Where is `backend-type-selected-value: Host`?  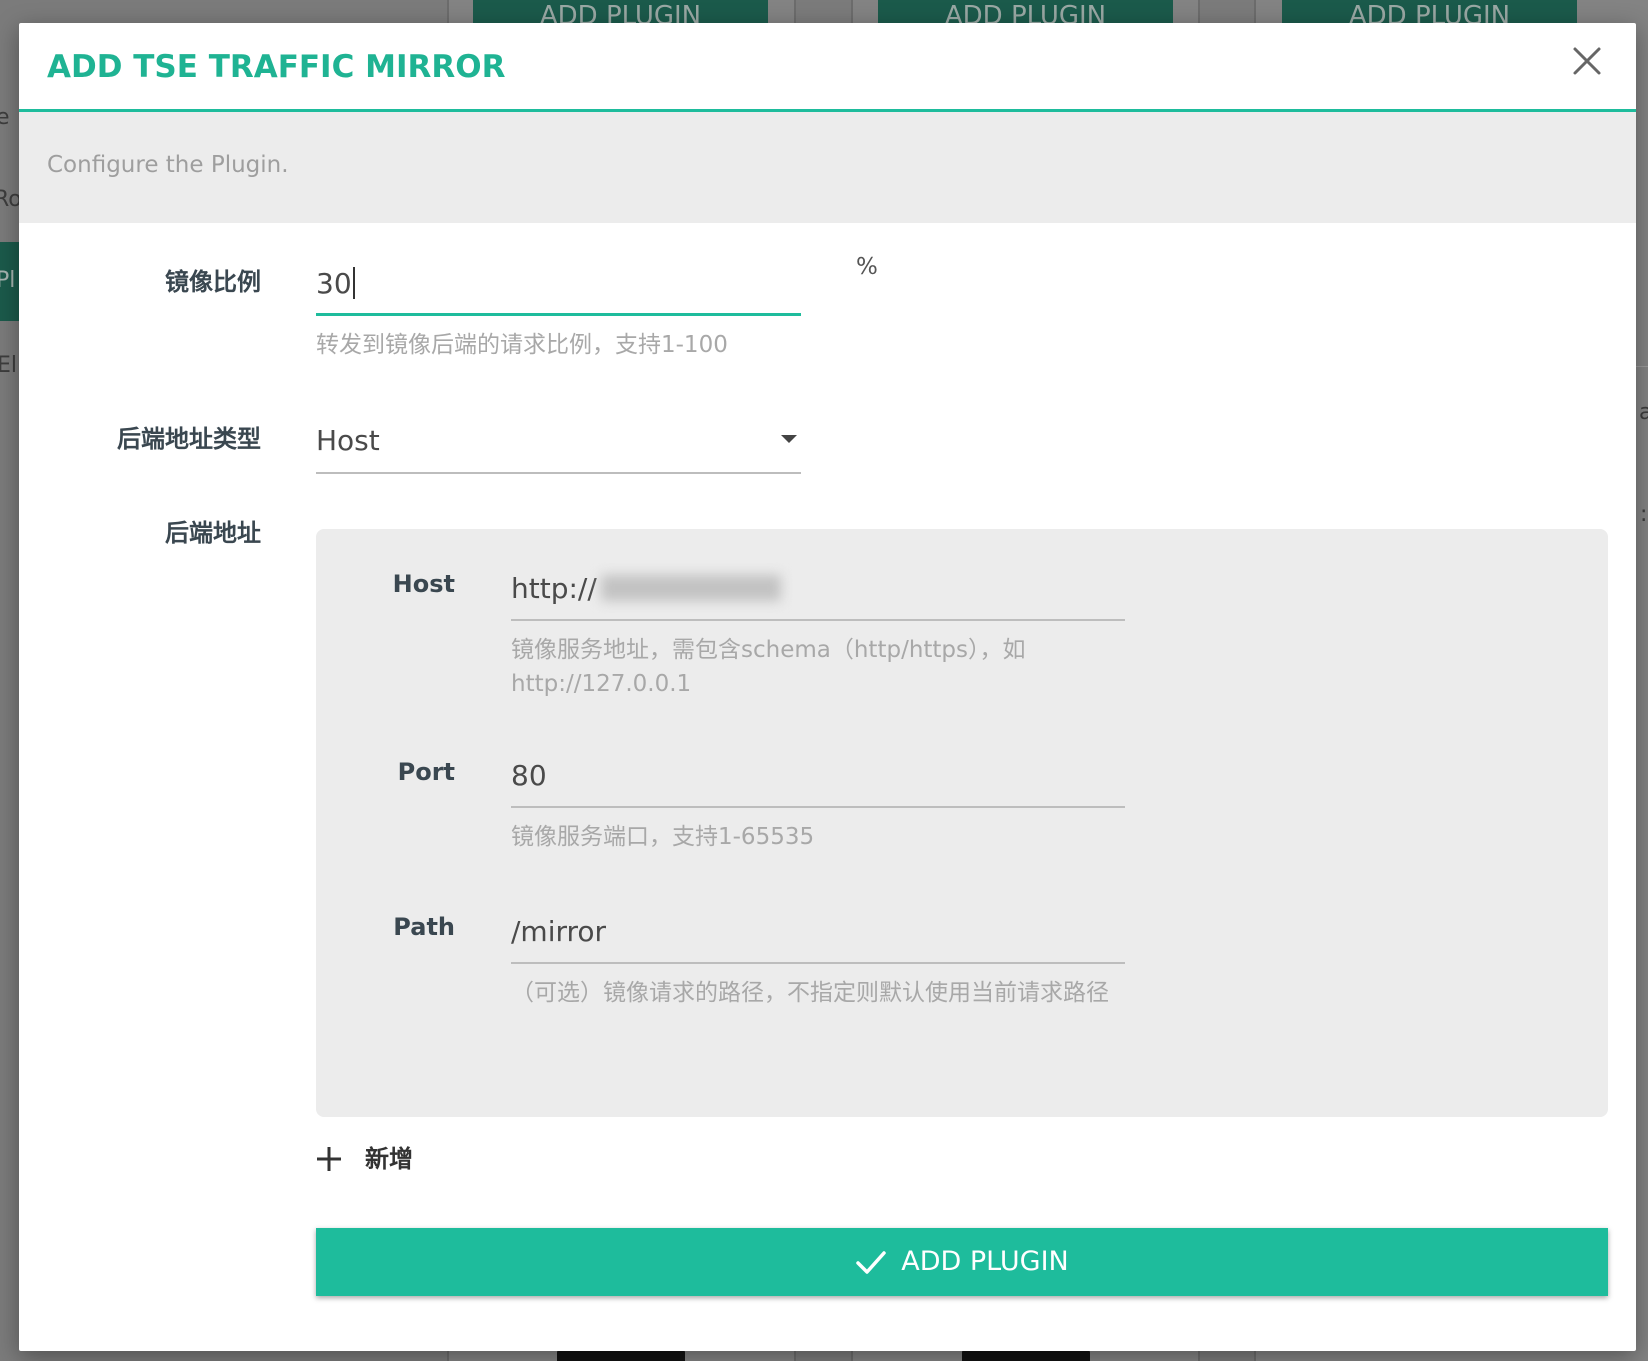
backend-type-selected-value: Host is located at coordinates (348, 440).